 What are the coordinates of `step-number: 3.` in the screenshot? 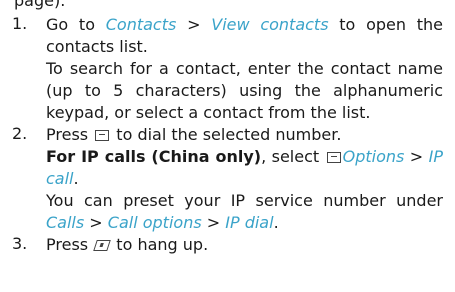 It's located at (20, 243).